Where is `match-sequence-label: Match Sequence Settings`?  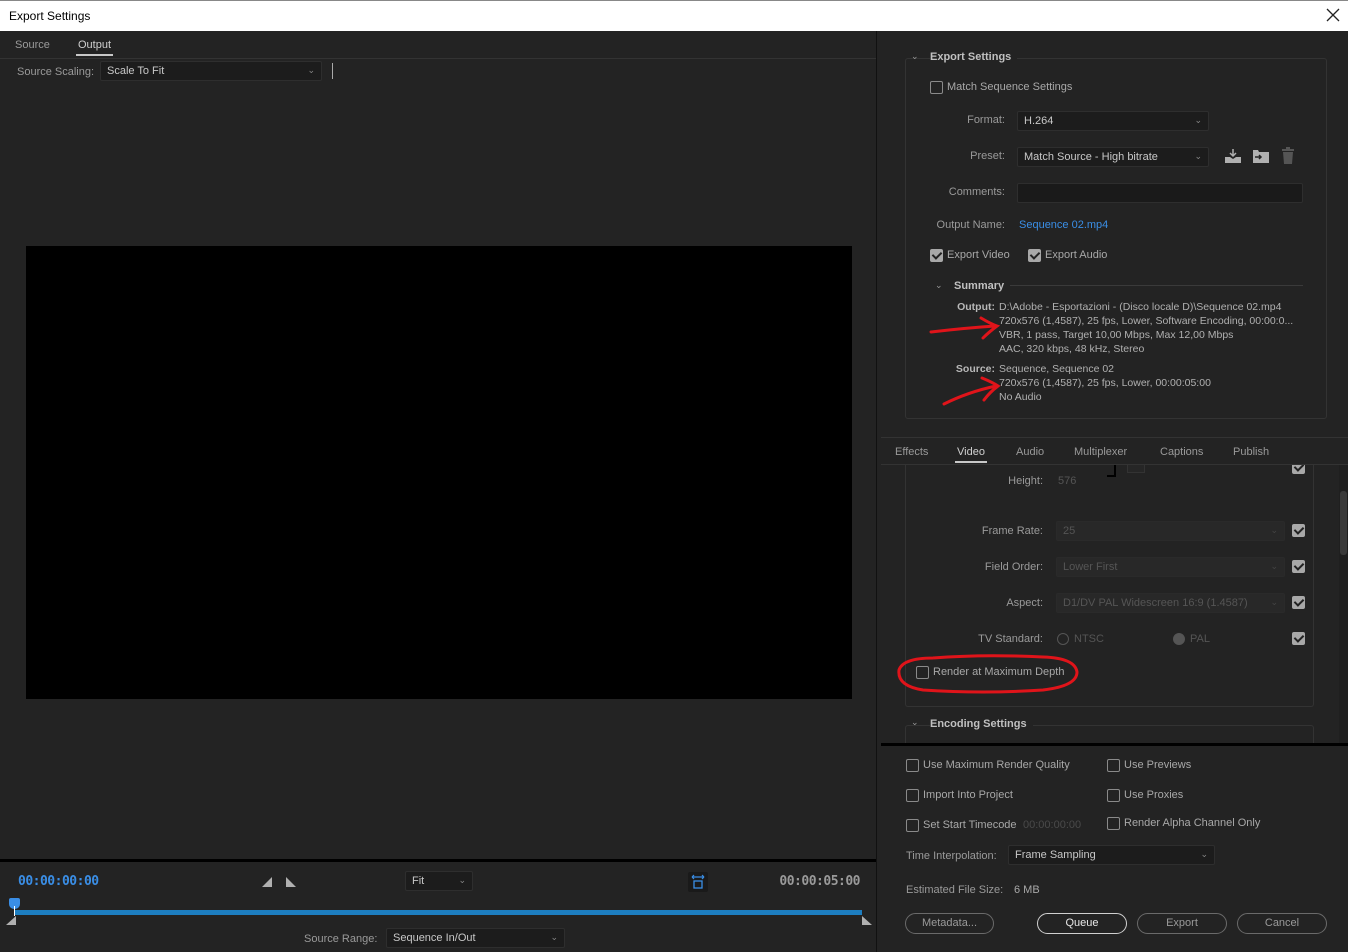 match-sequence-label: Match Sequence Settings is located at coordinates (1009, 87).